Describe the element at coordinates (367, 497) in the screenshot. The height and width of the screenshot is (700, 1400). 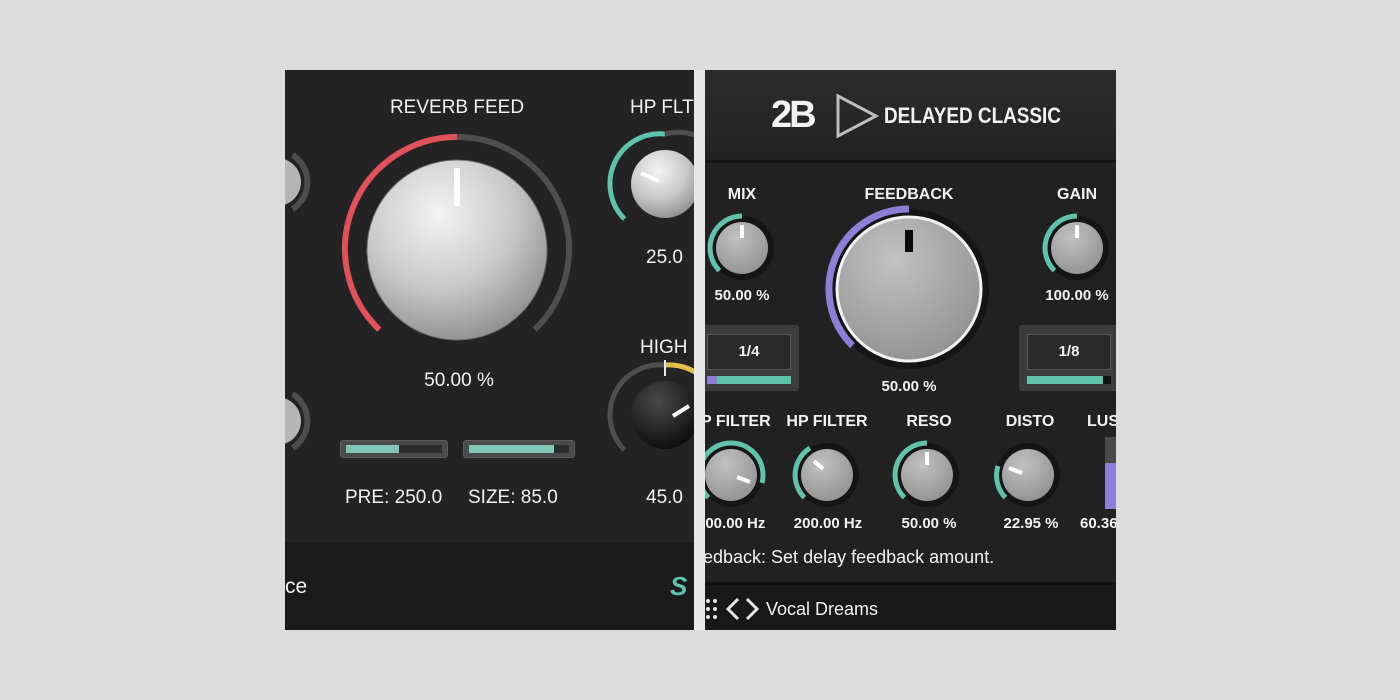
I see `pre-label: PRE:` at that location.